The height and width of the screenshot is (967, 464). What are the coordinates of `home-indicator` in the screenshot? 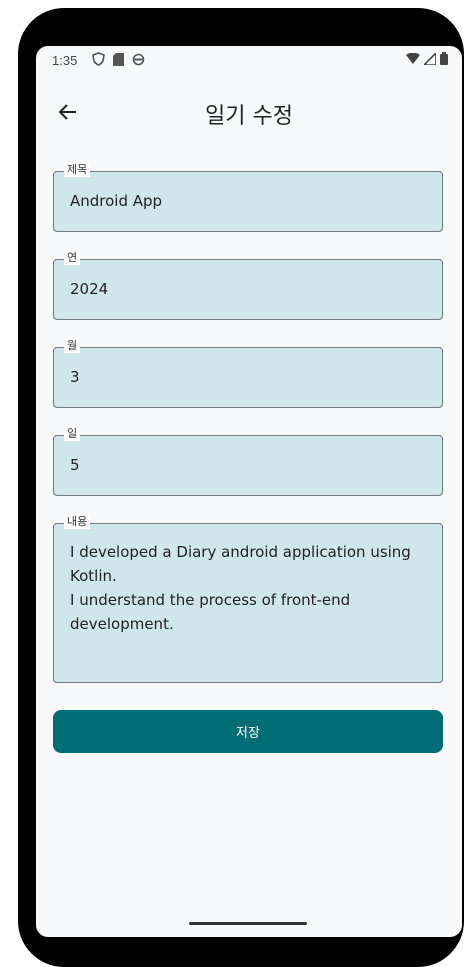 It's located at (248, 923).